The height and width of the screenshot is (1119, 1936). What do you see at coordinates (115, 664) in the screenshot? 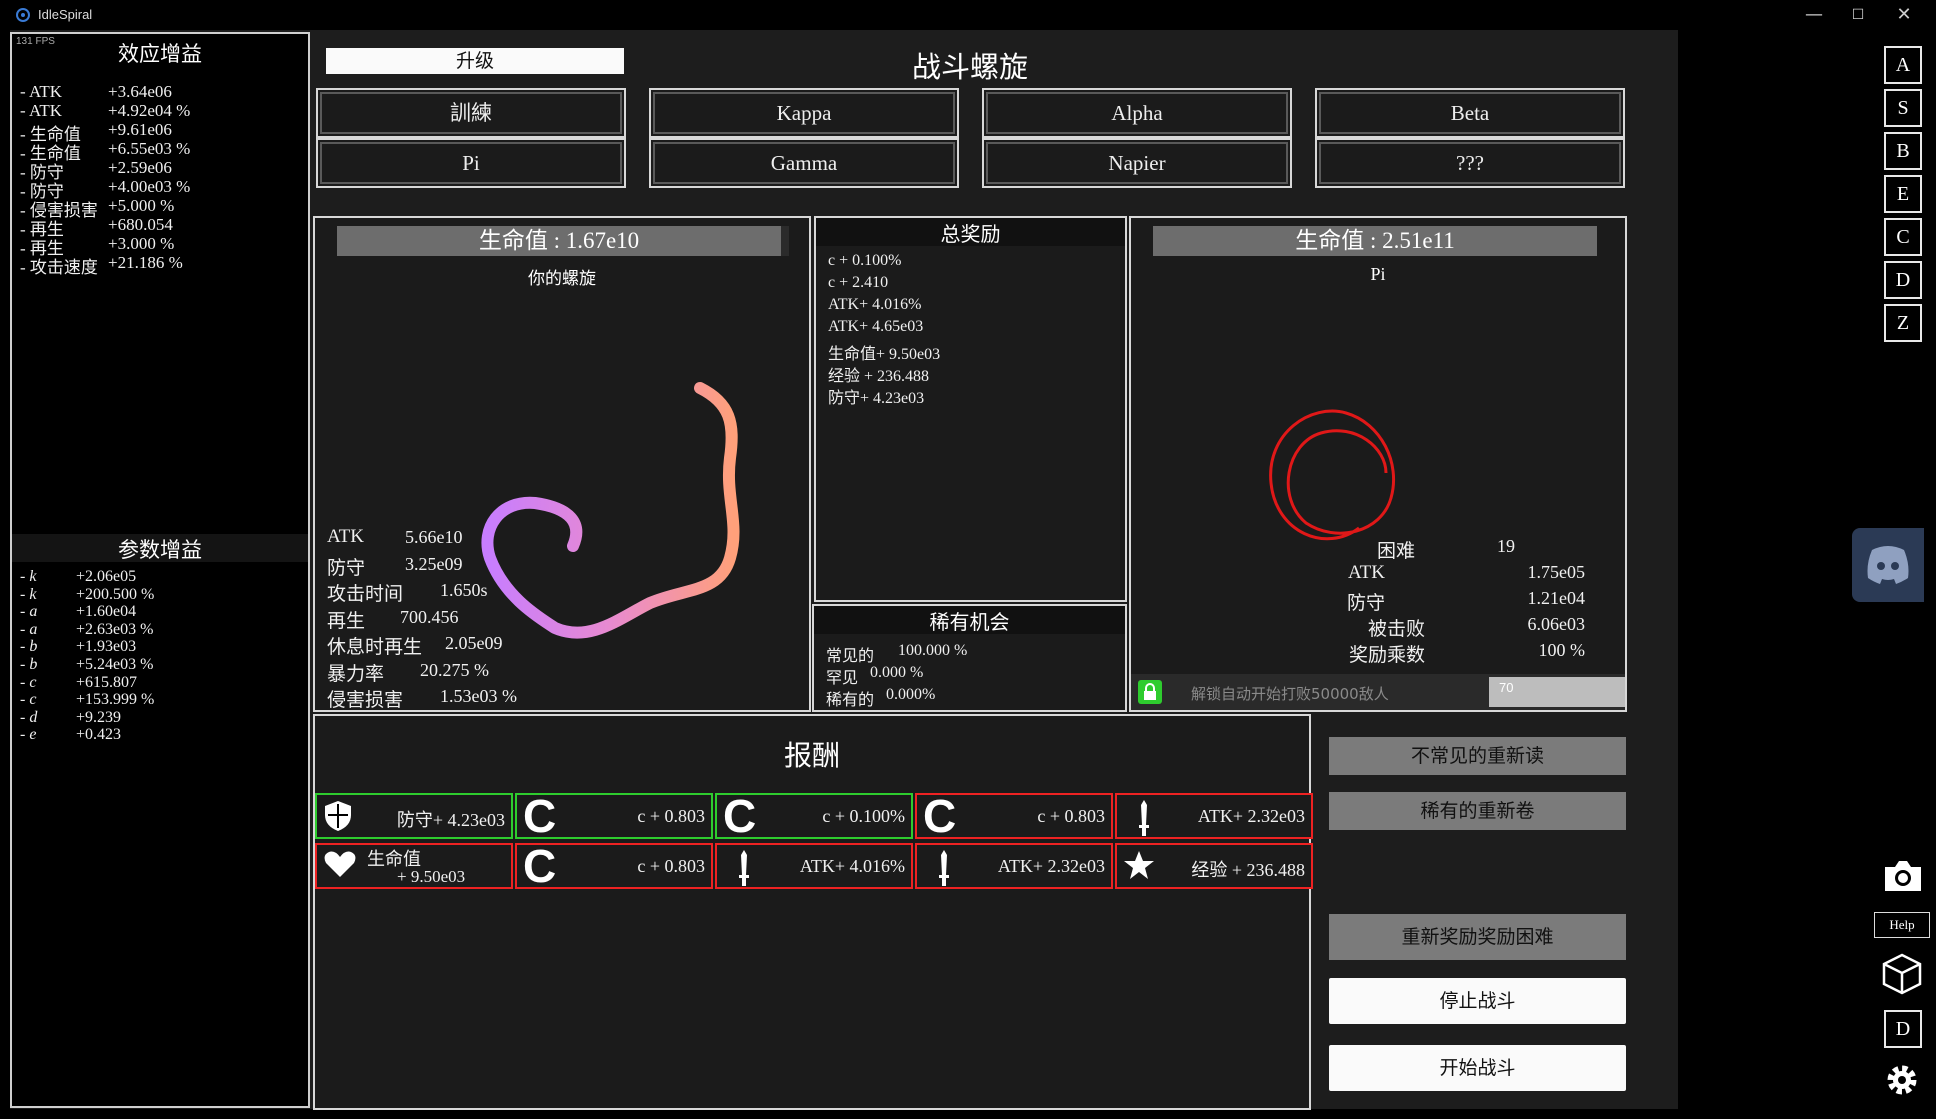
I see `param-value: +5.24e03 %` at bounding box center [115, 664].